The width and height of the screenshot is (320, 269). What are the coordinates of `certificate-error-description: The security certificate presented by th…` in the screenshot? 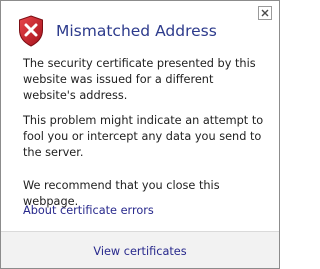 It's located at (139, 79).